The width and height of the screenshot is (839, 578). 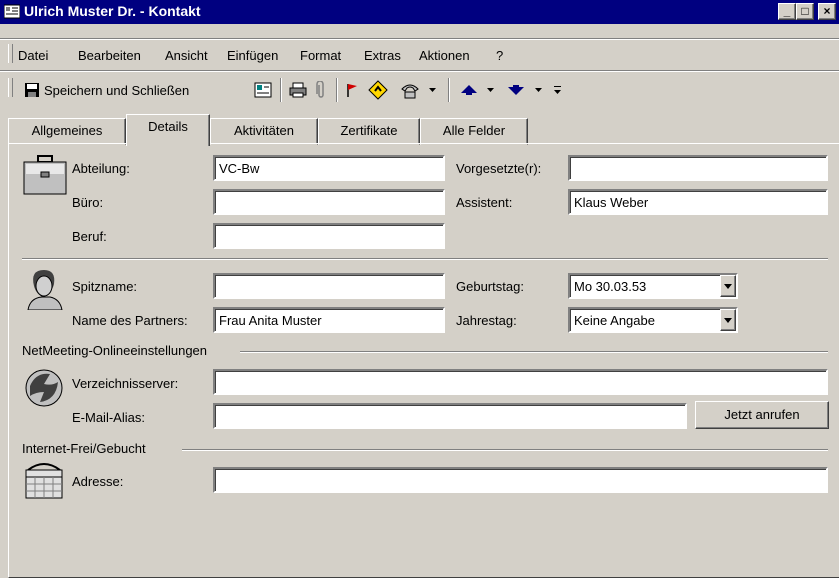 I want to click on previous-item-dropdown, so click(x=490, y=90).